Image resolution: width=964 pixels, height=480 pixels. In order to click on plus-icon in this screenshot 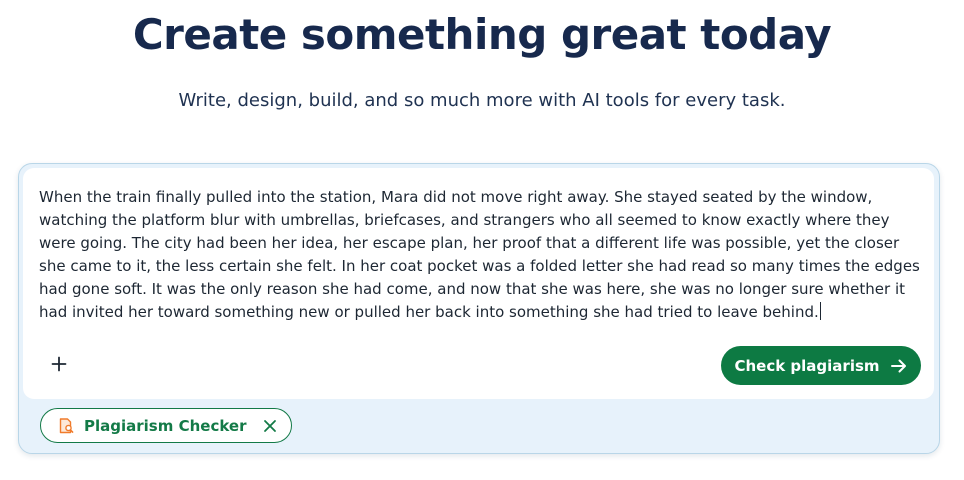, I will do `click(59, 366)`.